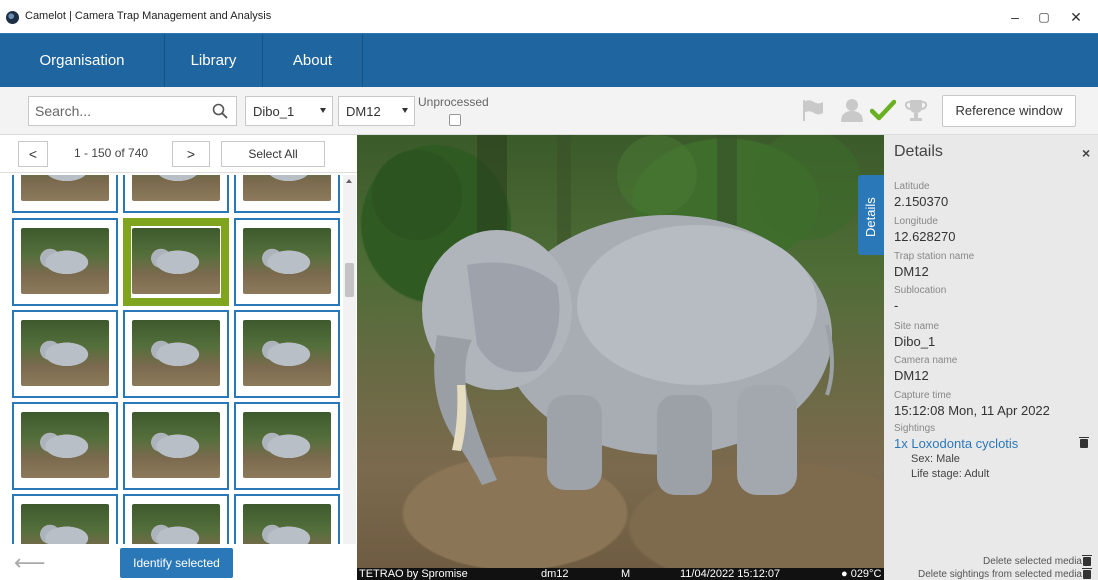 The height and width of the screenshot is (580, 1098). I want to click on camera-select-value: DM12, so click(363, 111).